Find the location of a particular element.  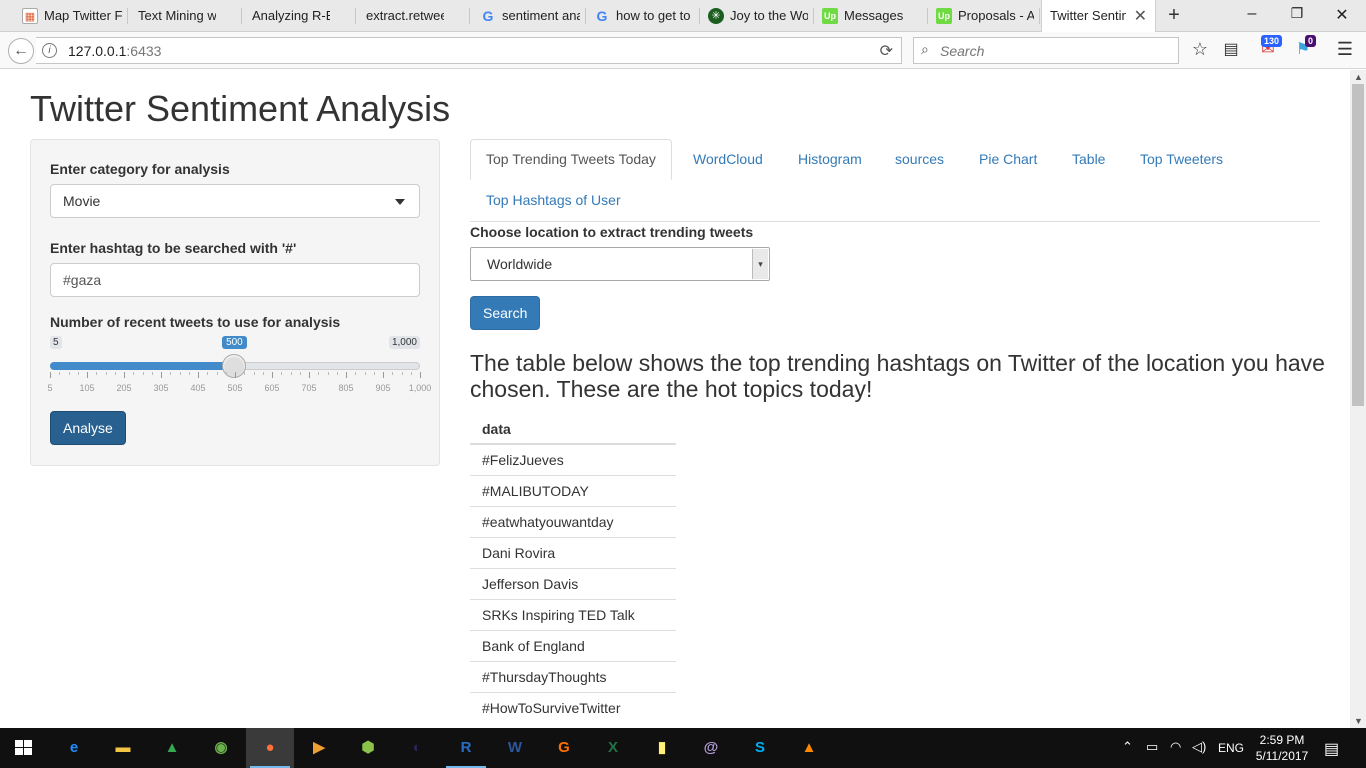

start-button is located at coordinates (24, 748).